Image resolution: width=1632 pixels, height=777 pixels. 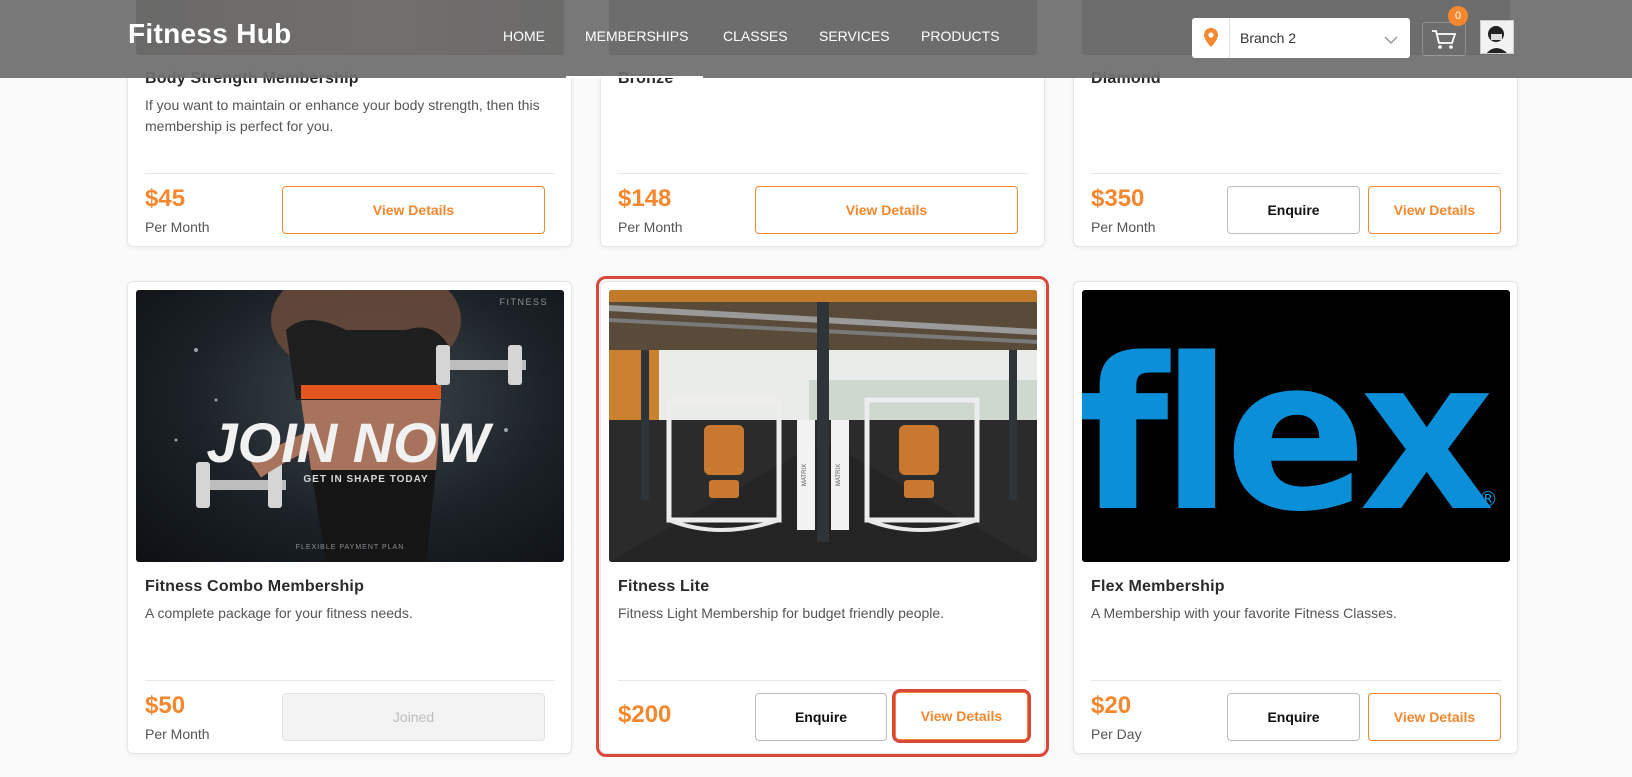 I want to click on cart-icon, so click(x=1444, y=39).